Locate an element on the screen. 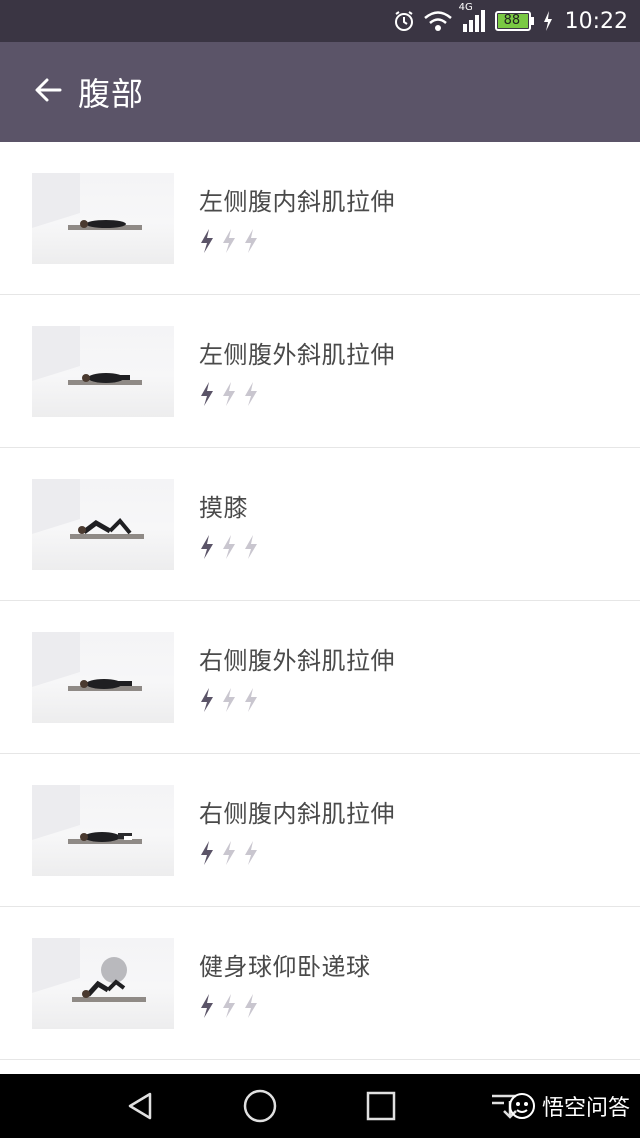  system-nav-bar: 悟空问答 is located at coordinates (320, 1106).